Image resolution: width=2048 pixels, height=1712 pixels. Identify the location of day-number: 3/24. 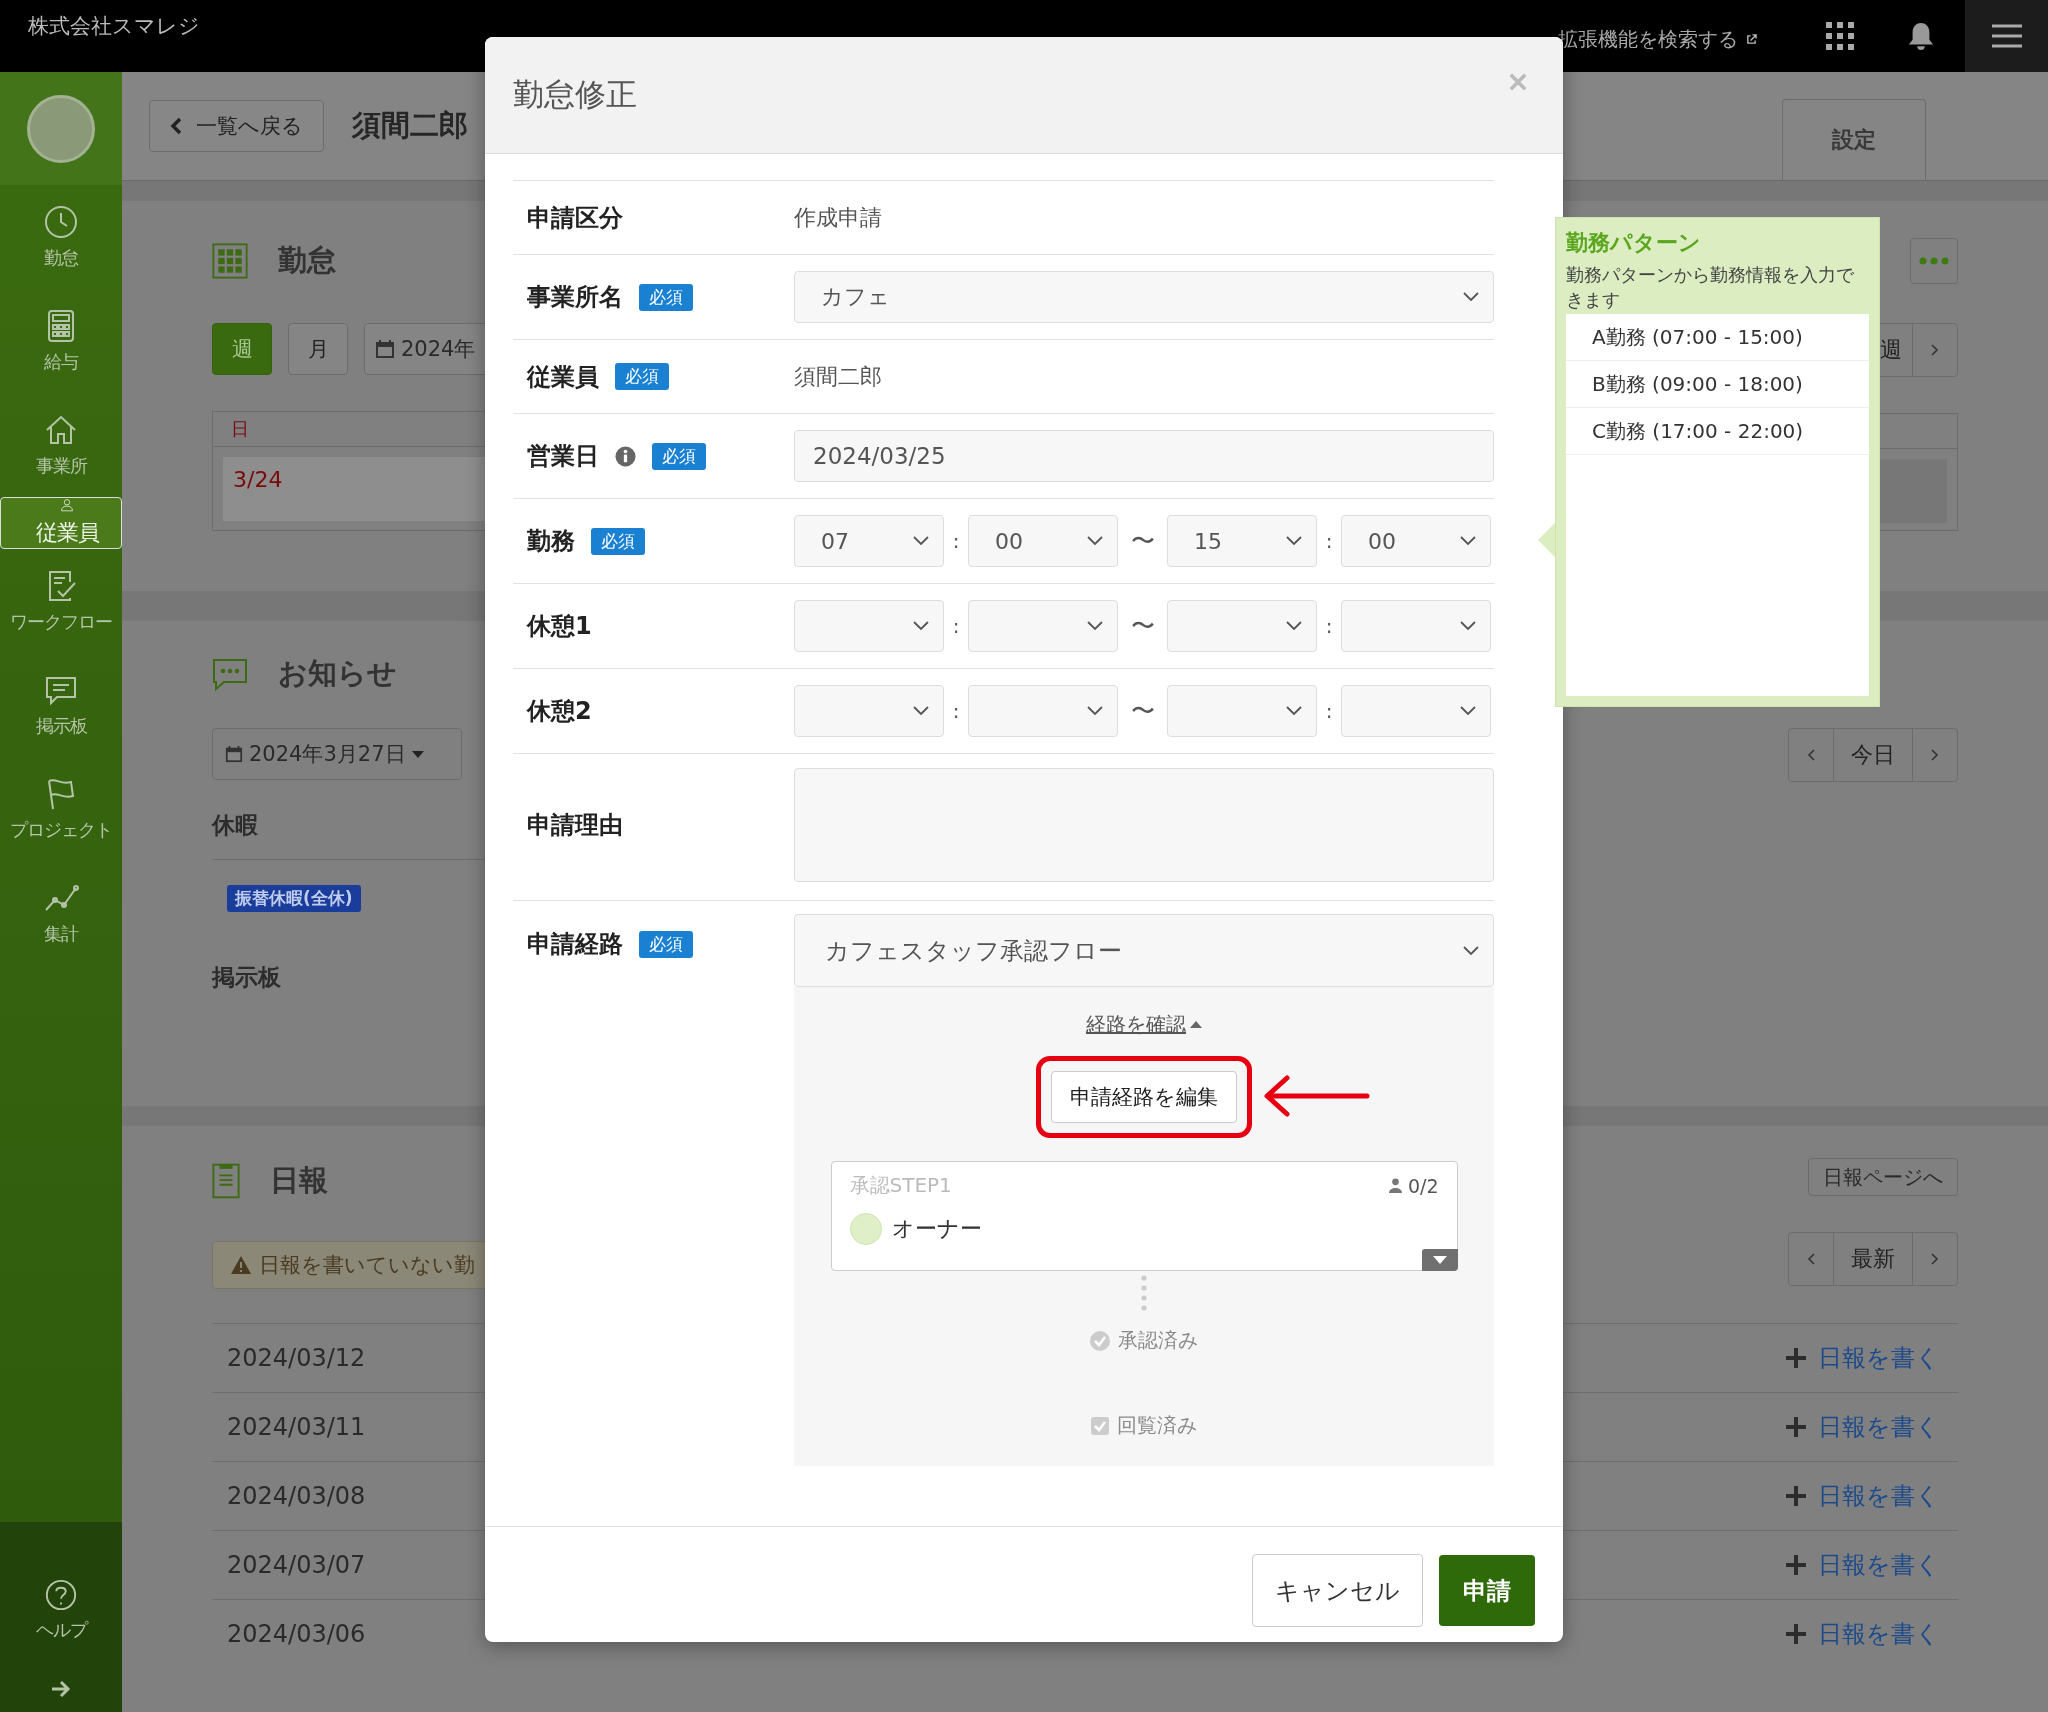
(258, 479).